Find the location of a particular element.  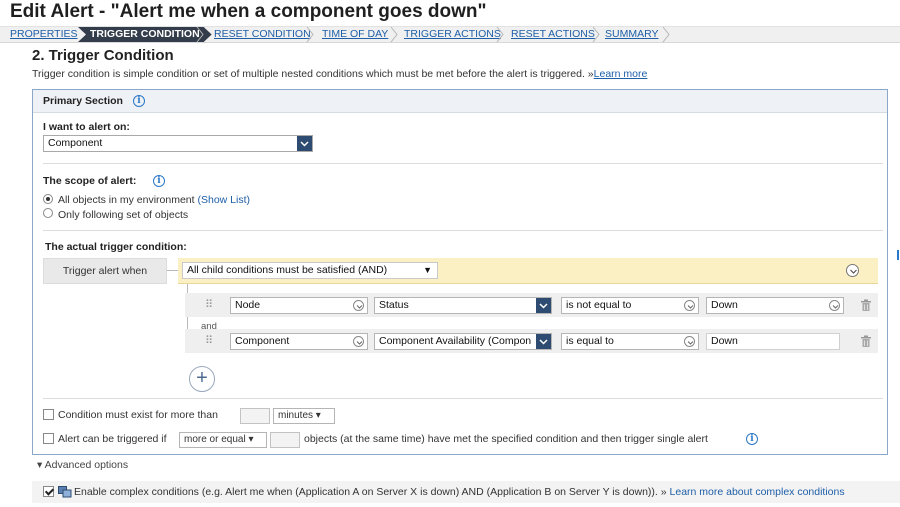

trigger-alert-when-label: Trigger alert when is located at coordinates (105, 271).